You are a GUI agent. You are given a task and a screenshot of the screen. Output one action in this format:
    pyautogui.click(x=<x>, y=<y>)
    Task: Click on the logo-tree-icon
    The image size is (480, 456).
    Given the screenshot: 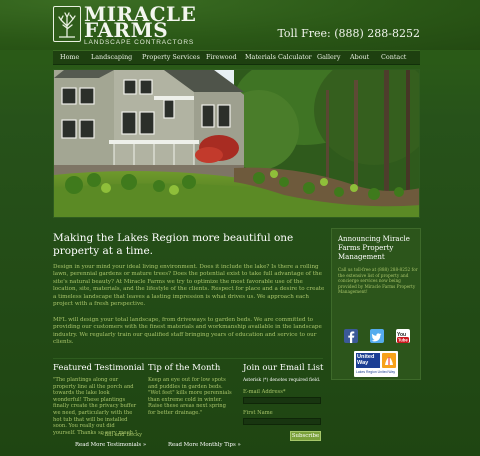 What is the action you would take?
    pyautogui.click(x=67, y=24)
    